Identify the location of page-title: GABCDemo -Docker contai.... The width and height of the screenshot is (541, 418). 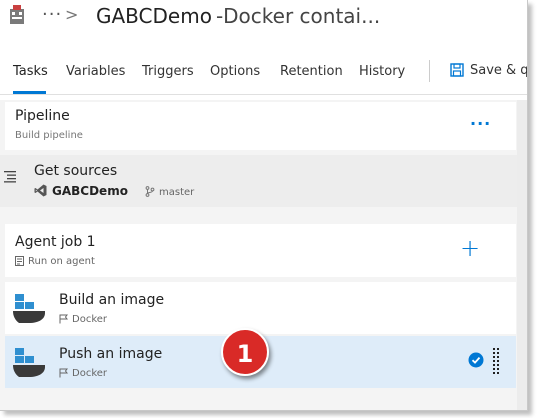
(238, 16).